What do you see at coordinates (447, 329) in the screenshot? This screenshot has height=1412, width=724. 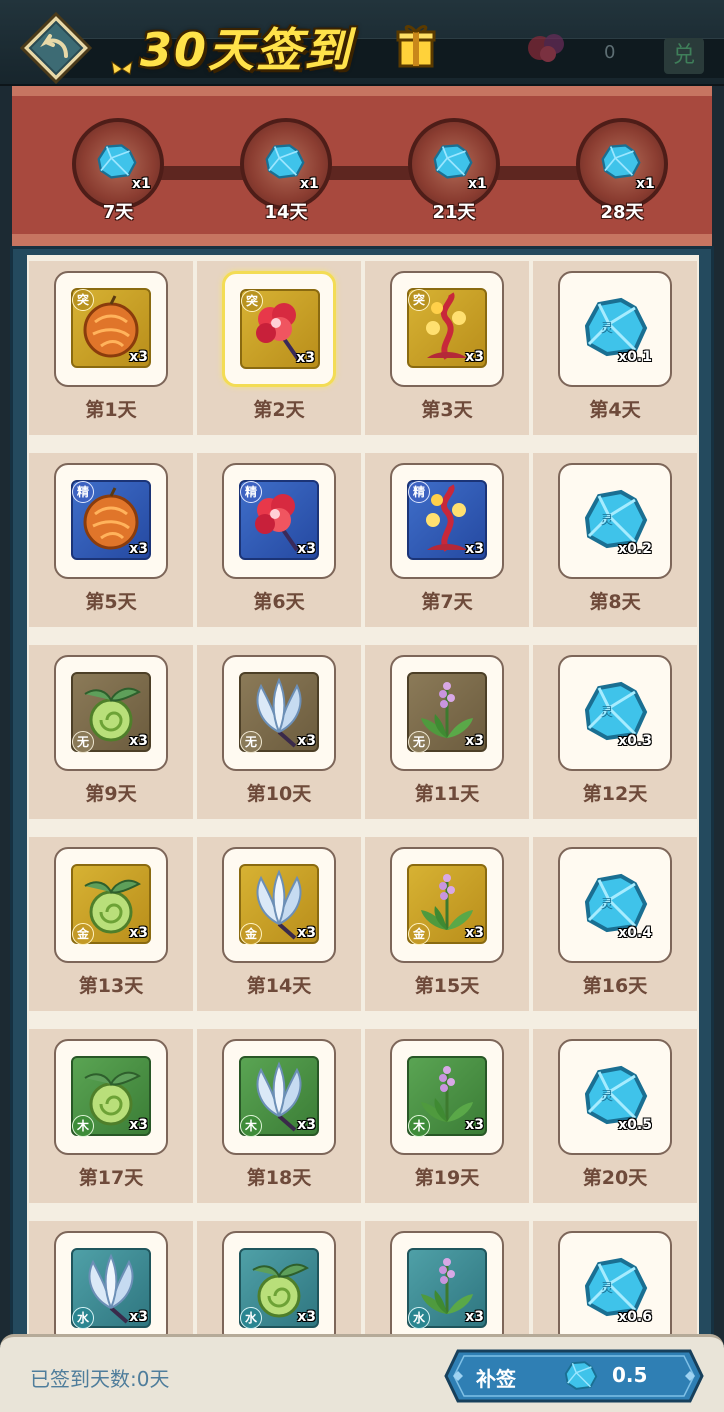 I see `reward-slot: 突 x3` at bounding box center [447, 329].